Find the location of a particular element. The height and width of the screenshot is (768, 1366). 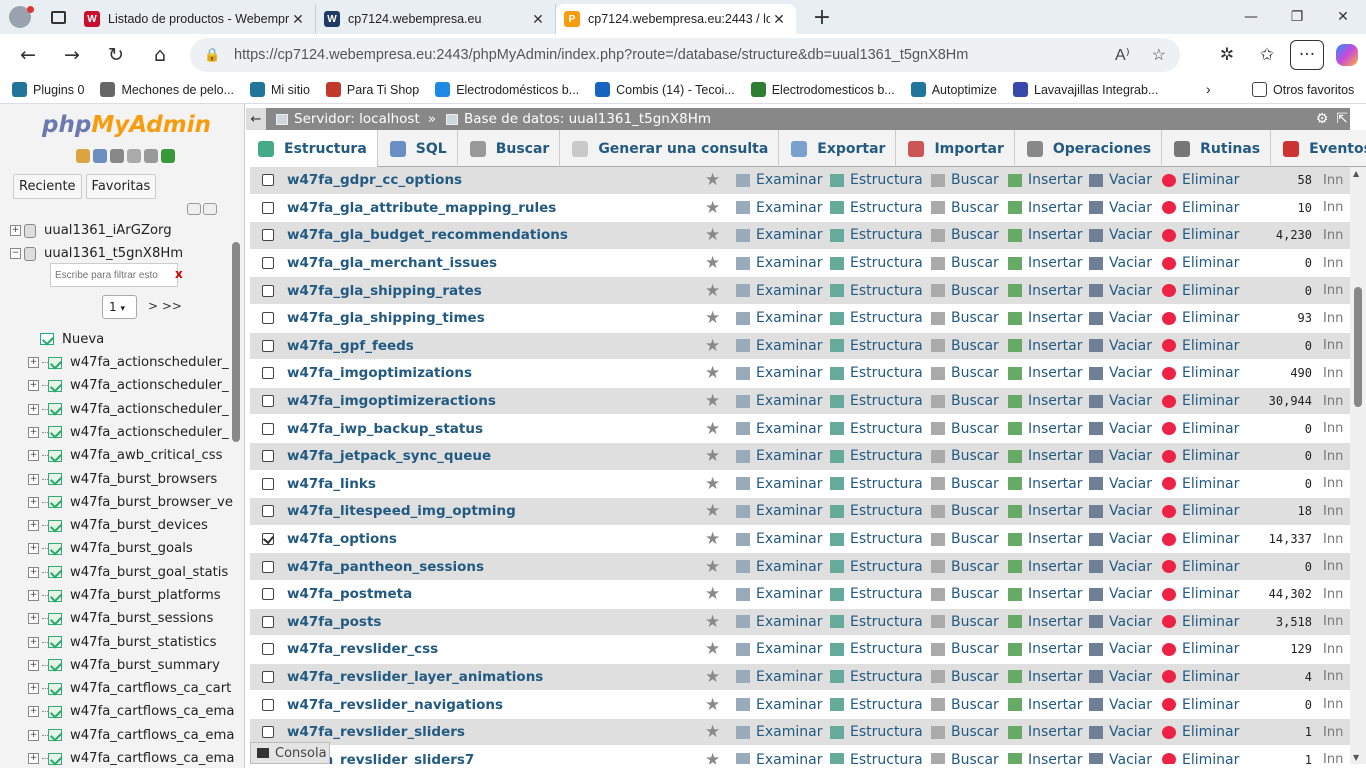

profile-avatar is located at coordinates (20, 17).